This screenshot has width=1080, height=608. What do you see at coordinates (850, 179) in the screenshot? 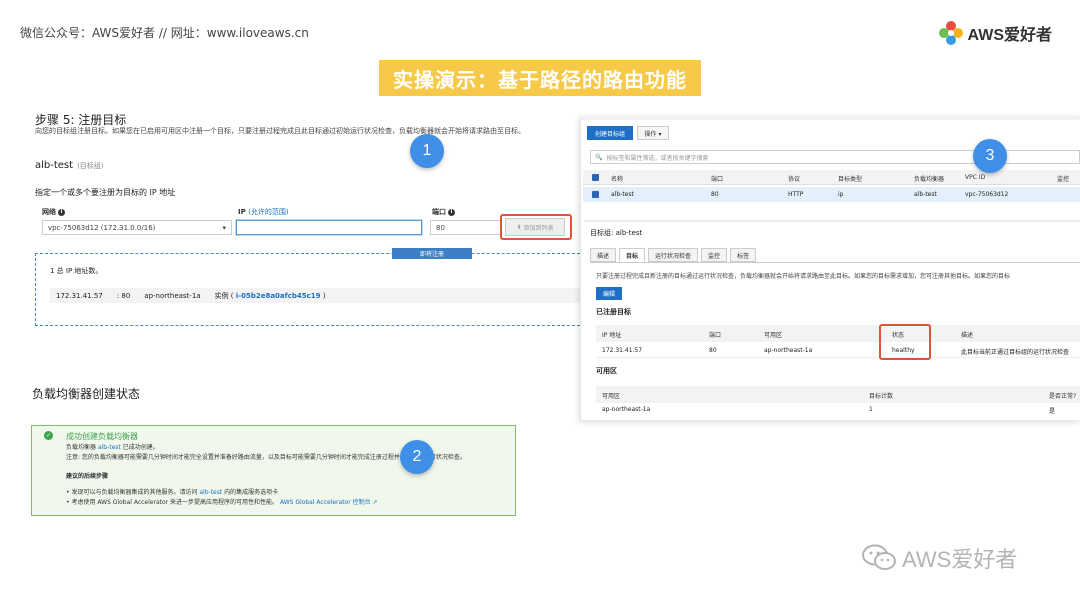
I see `col-target-type: 目标类型` at bounding box center [850, 179].